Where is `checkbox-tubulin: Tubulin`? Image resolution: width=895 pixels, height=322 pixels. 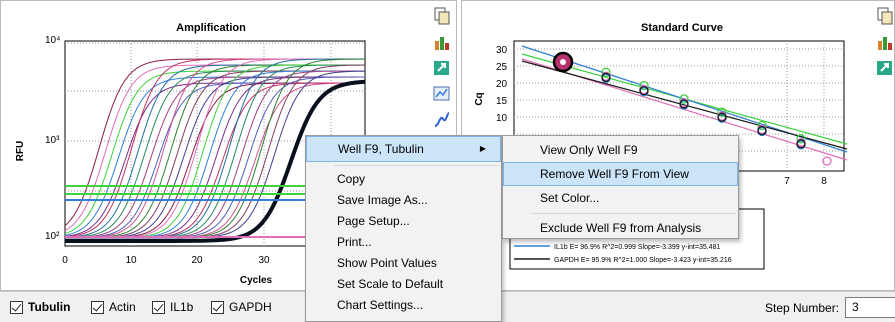 checkbox-tubulin: Tubulin is located at coordinates (40, 307).